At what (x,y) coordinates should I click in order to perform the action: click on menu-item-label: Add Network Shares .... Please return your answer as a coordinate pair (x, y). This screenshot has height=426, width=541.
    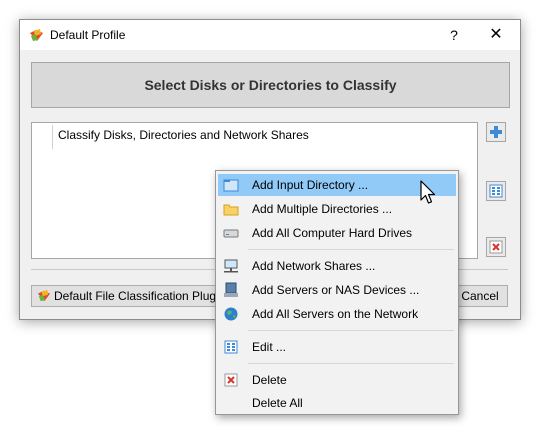
    Looking at the image, I should click on (314, 266).